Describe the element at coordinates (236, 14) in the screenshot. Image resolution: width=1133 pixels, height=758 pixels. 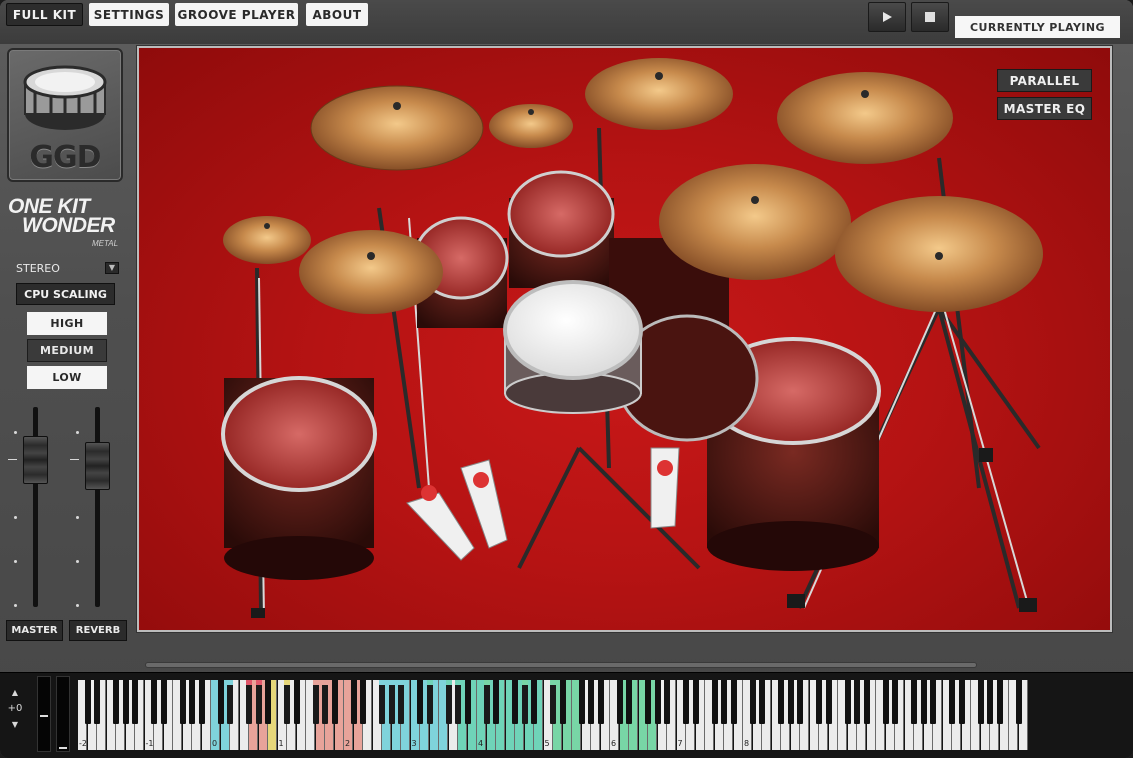
I see `tab-groove-player: GROOVE PLAYER` at that location.